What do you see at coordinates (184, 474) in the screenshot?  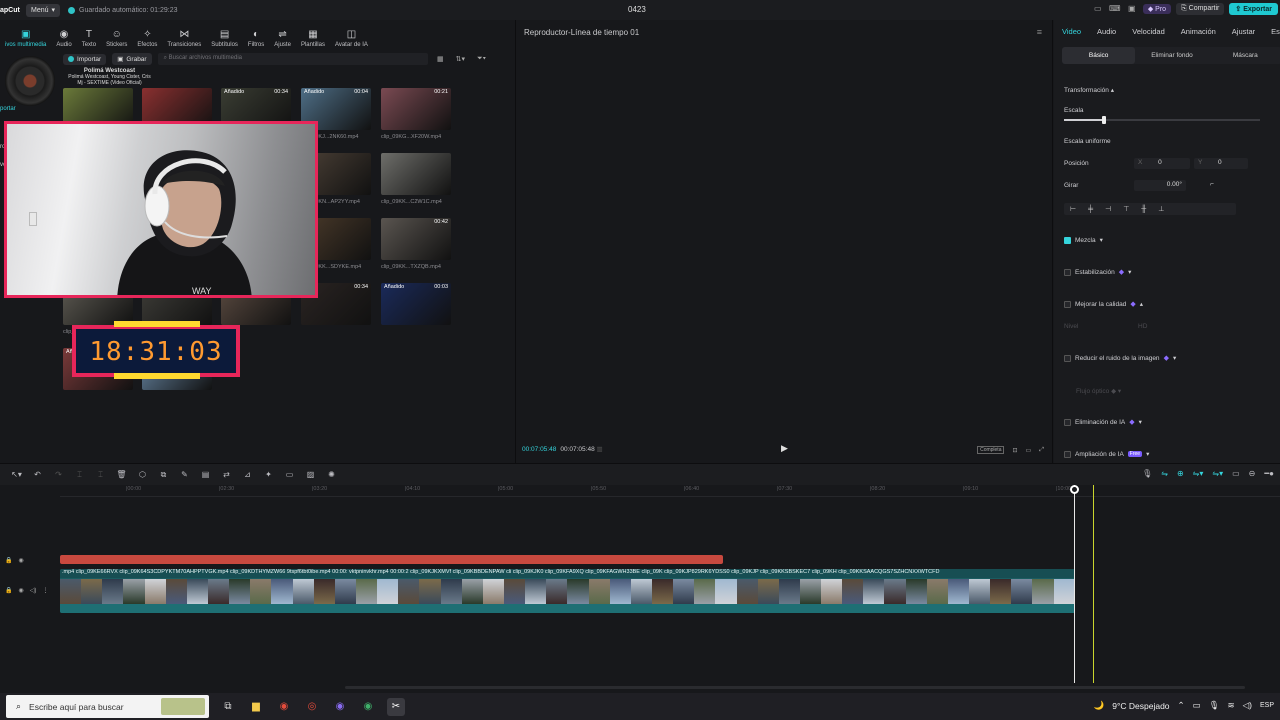 I see `draw-icon: ✎` at bounding box center [184, 474].